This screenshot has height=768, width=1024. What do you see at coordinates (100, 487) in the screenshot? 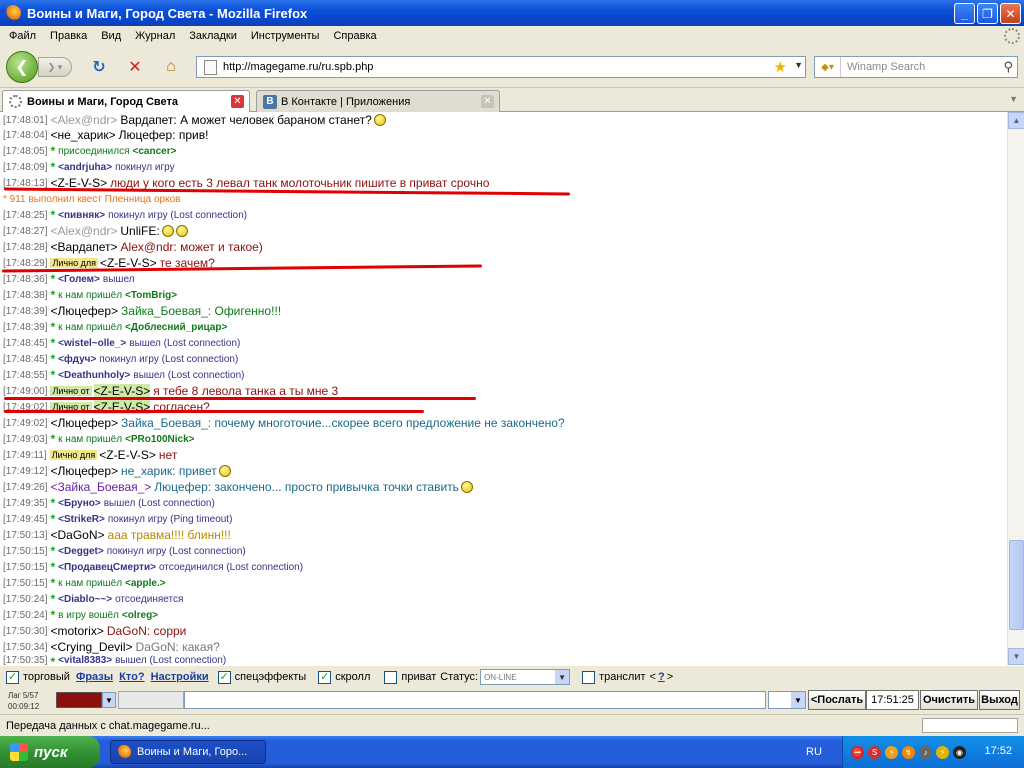
I see `nick: <Зайка_Боевая_>` at bounding box center [100, 487].